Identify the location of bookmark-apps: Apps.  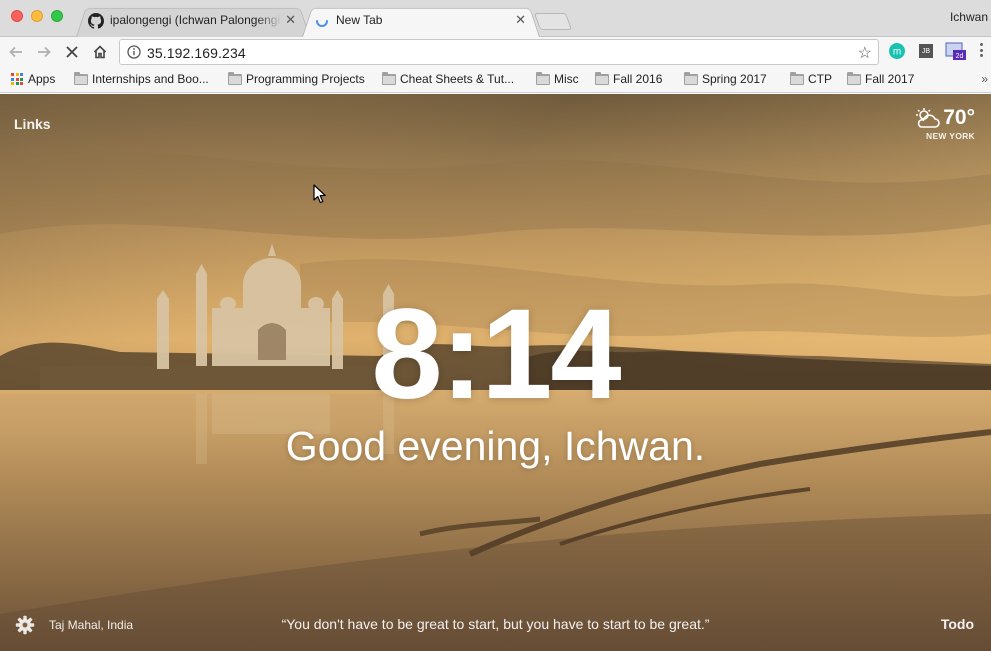
(33, 79).